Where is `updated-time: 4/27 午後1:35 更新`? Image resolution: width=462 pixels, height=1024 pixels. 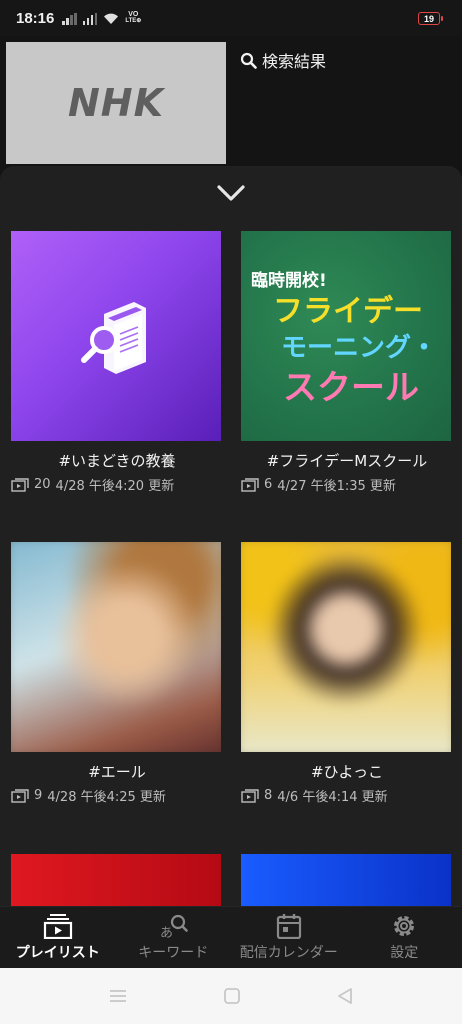 updated-time: 4/27 午後1:35 更新 is located at coordinates (336, 486).